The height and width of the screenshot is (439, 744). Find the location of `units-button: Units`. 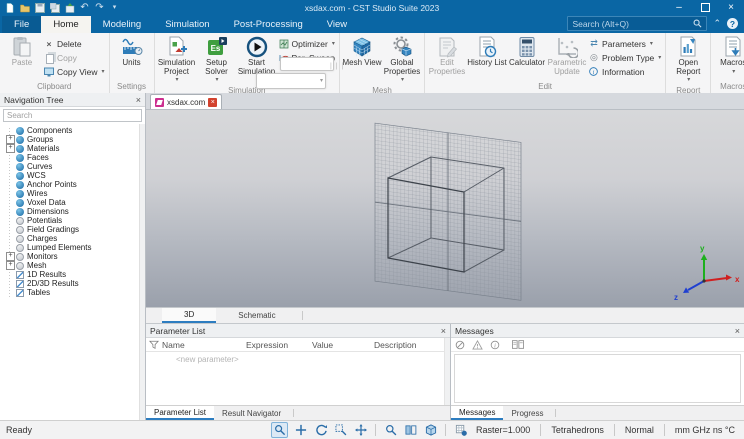

units-button: Units is located at coordinates (132, 51).